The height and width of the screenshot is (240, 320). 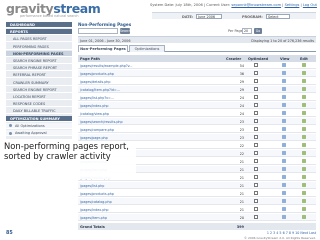 I want to click on logout-link: Log Out, so click(x=310, y=5).